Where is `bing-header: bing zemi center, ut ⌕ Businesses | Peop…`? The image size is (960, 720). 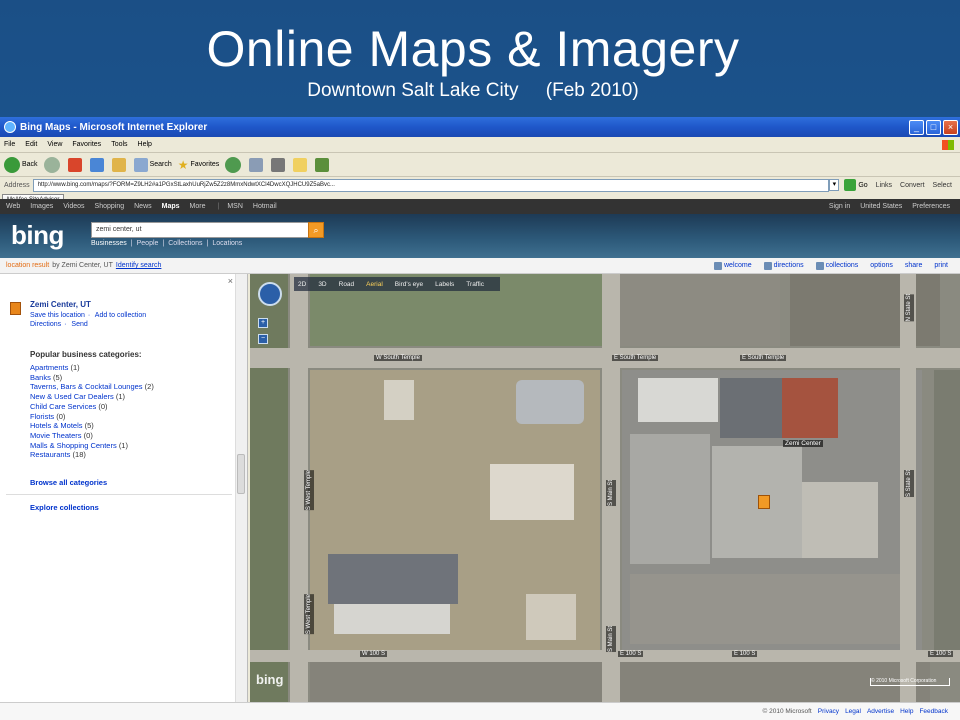 bing-header: bing zemi center, ut ⌕ Businesses | Peop… is located at coordinates (480, 236).